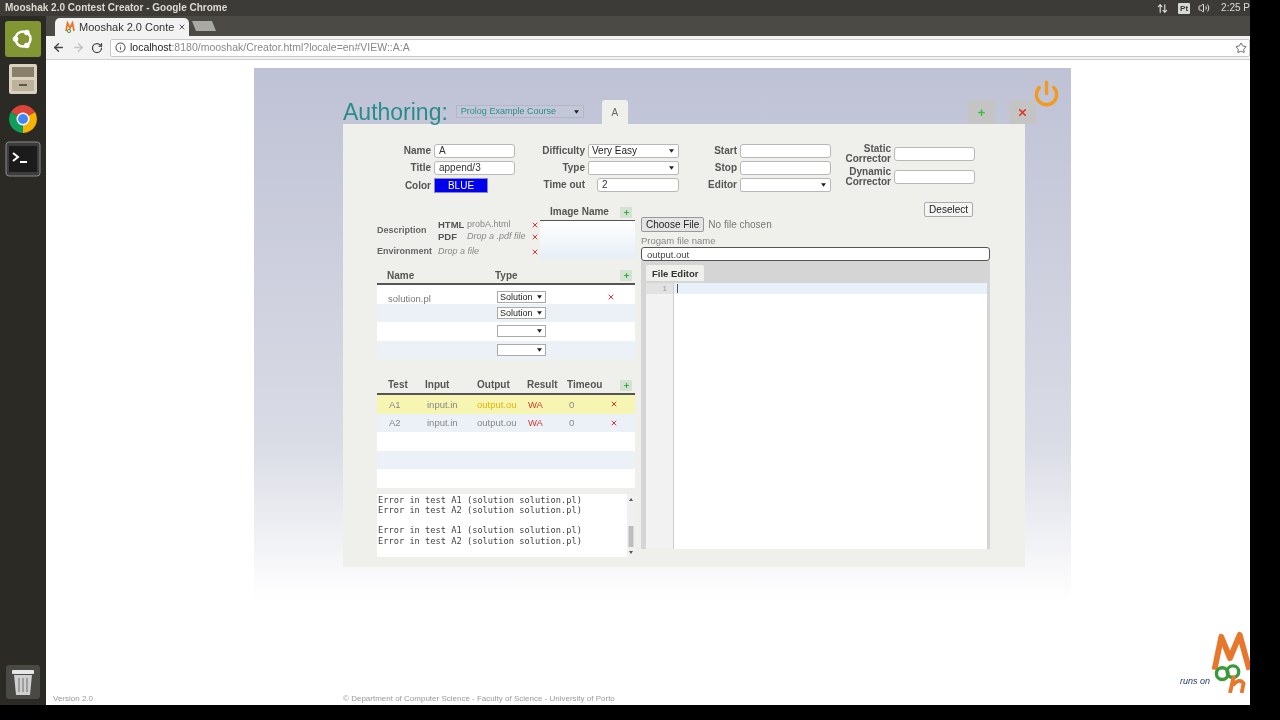  What do you see at coordinates (120, 47) in the screenshot?
I see `info-icon` at bounding box center [120, 47].